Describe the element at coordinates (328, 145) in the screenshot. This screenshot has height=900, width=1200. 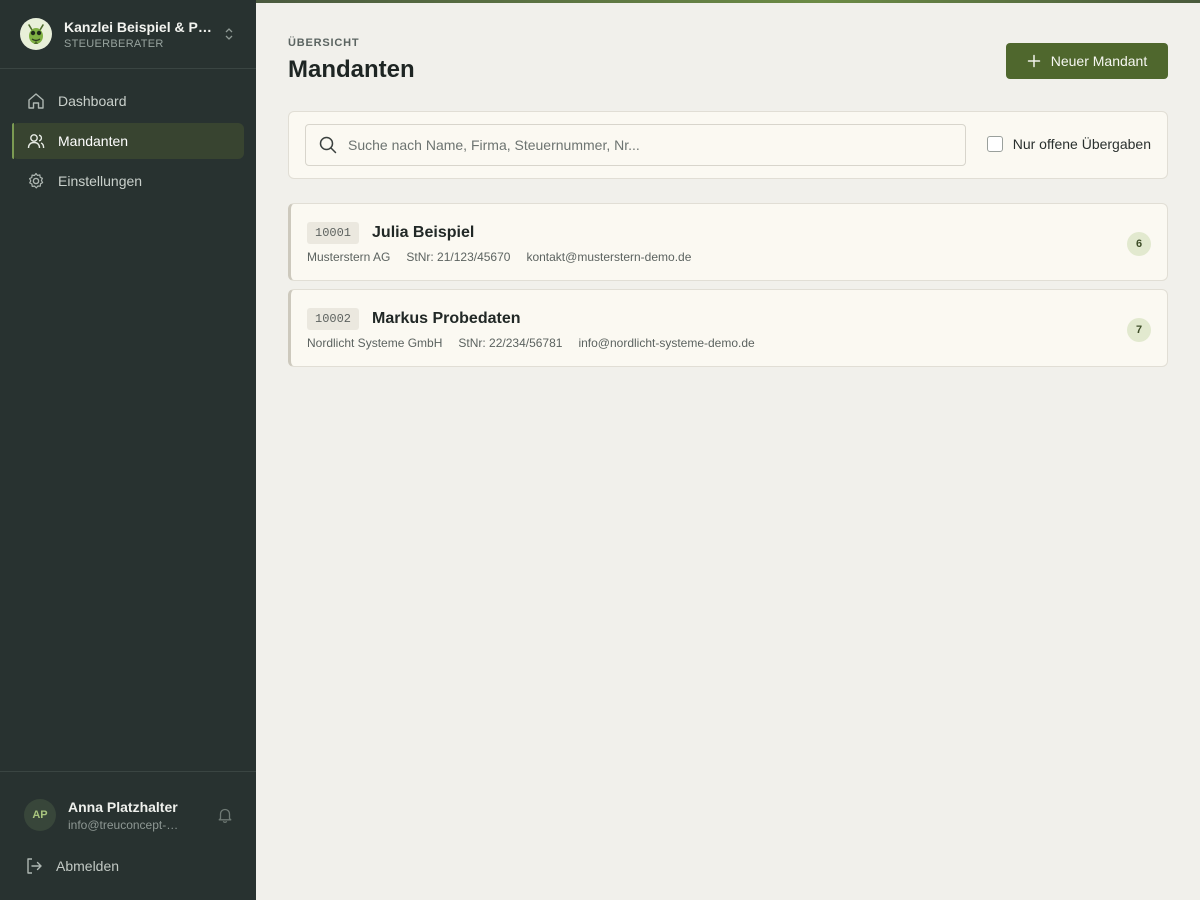
I see `search-icon` at that location.